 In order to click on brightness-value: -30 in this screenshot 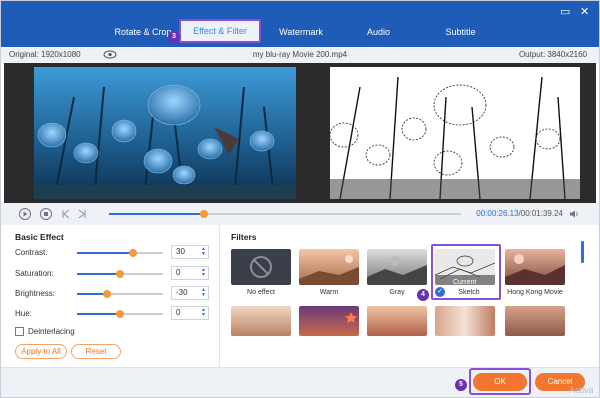, I will do `click(182, 292)`.